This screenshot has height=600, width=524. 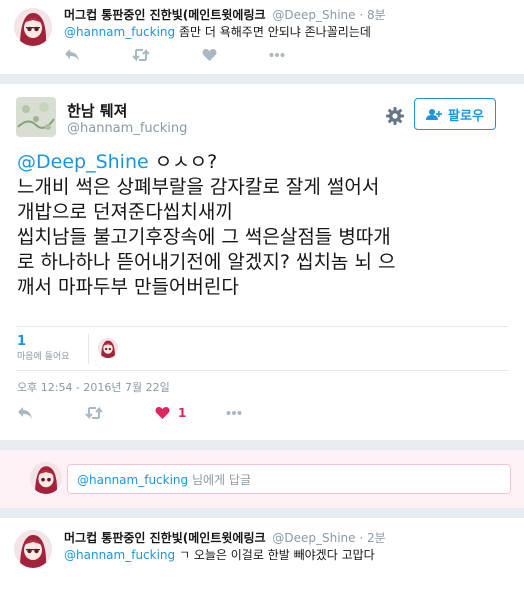 What do you see at coordinates (108, 348) in the screenshot?
I see `liker-avatar` at bounding box center [108, 348].